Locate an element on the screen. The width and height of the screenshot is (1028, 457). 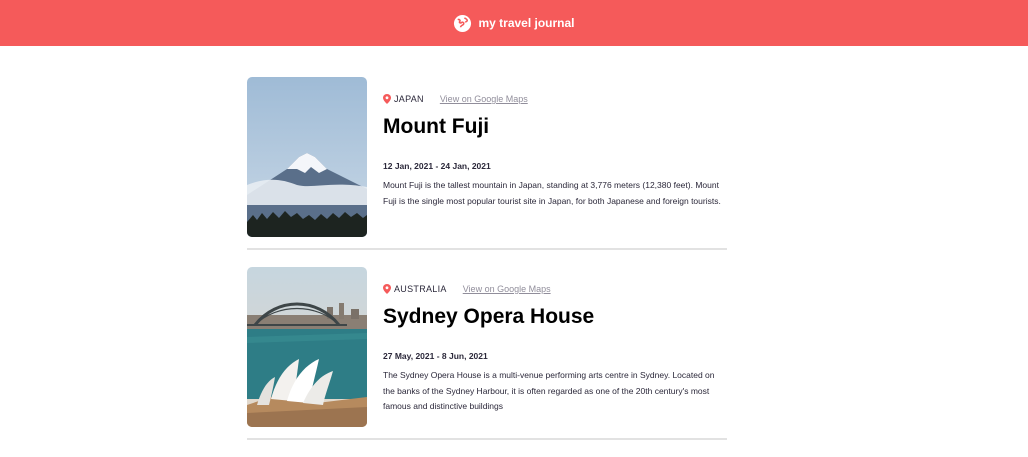
entry-meta: AUSTRALIA View on Google Maps is located at coordinates (555, 289).